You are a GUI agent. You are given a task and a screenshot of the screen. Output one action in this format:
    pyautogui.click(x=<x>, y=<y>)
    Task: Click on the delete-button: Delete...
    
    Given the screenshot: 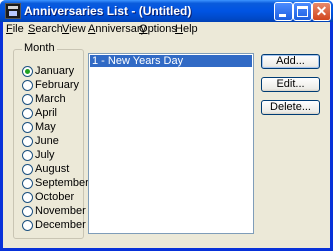 What is the action you would take?
    pyautogui.click(x=290, y=107)
    